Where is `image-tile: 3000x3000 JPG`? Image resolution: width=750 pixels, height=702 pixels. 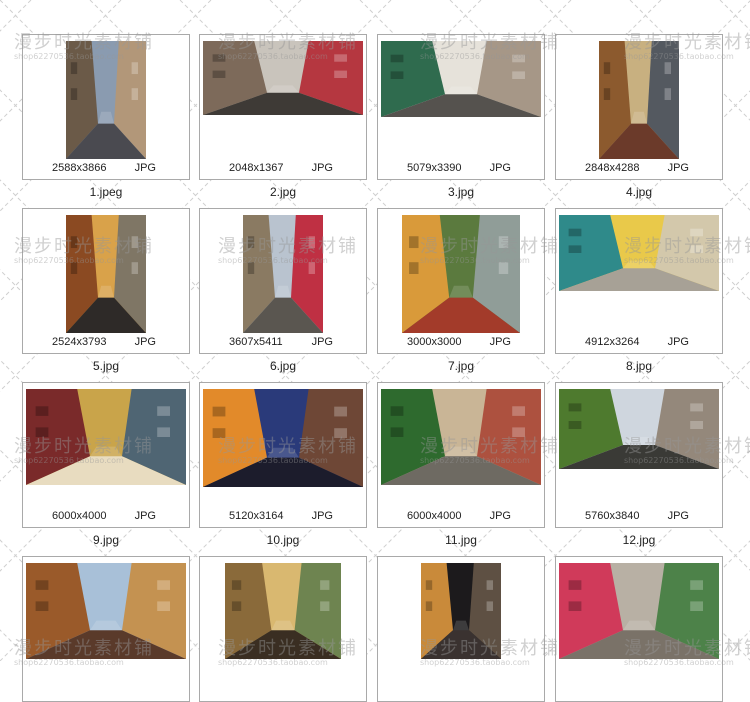
image-tile: 3000x3000 JPG is located at coordinates (461, 281).